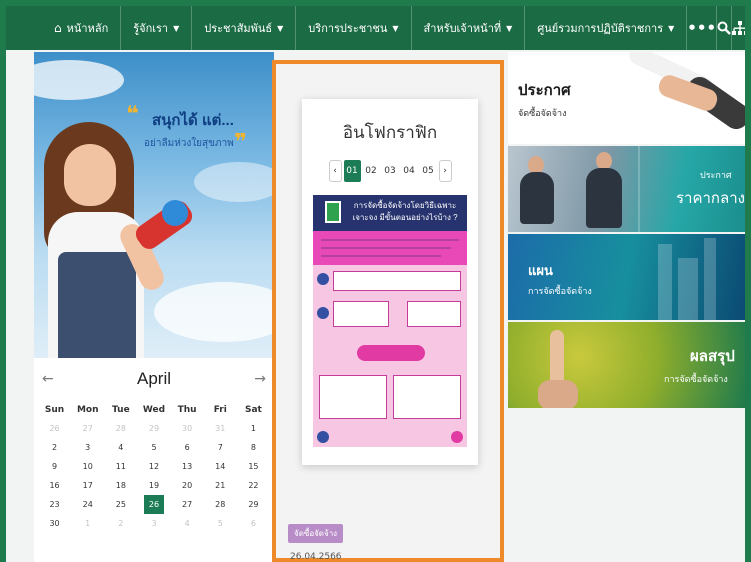 This screenshot has width=751, height=562. What do you see at coordinates (187, 466) in the screenshot?
I see `calendar-day: 13` at bounding box center [187, 466].